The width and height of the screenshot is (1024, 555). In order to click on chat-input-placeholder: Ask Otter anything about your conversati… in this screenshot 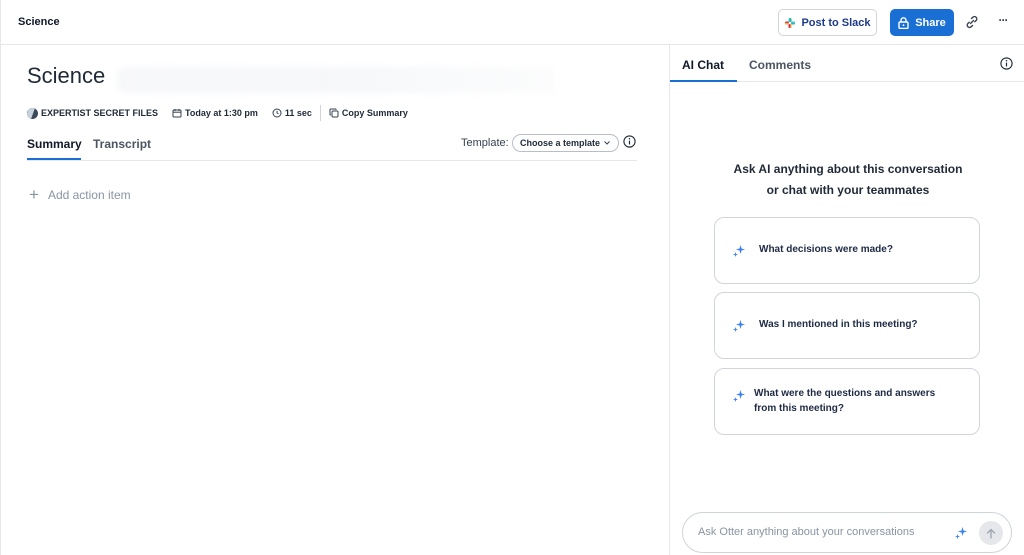, I will do `click(806, 532)`.